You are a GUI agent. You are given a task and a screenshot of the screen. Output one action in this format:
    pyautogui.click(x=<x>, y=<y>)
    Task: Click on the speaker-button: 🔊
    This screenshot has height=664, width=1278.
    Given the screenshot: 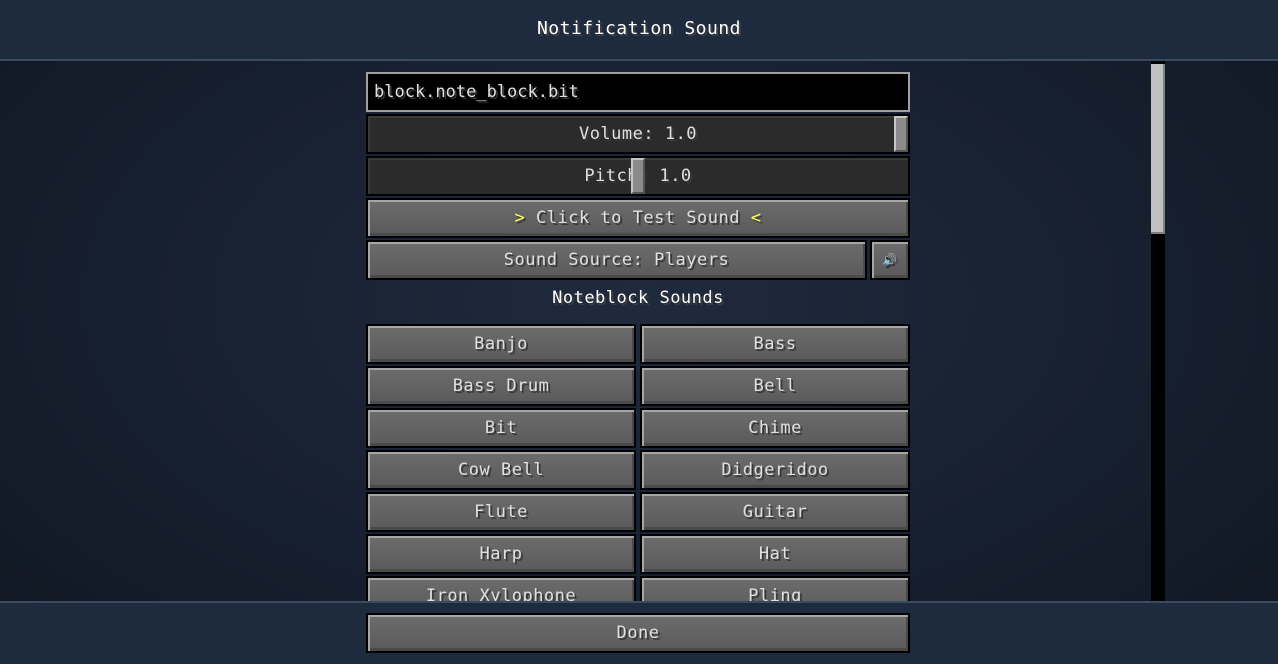 What is the action you would take?
    pyautogui.click(x=890, y=260)
    